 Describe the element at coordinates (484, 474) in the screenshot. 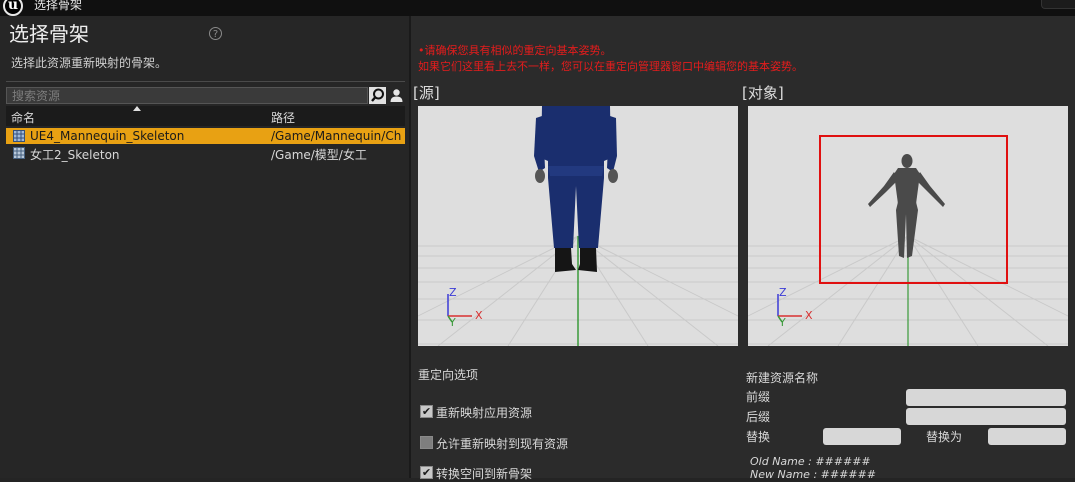

I see `option-label: 转换空间到新骨架` at that location.